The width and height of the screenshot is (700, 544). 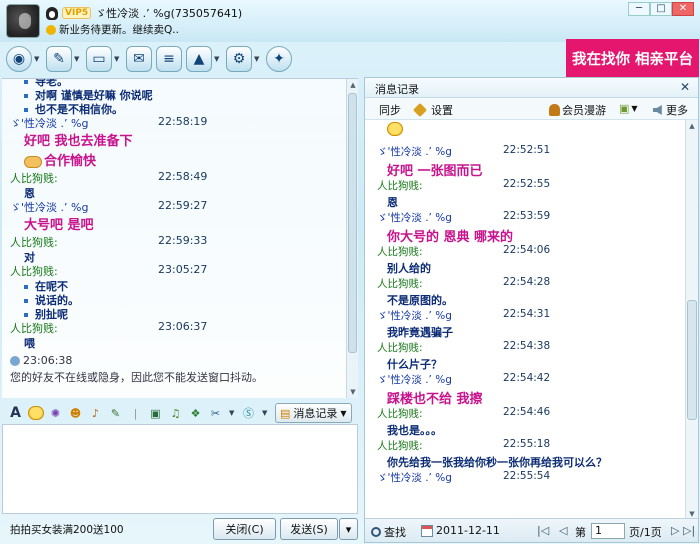 I want to click on chat-line: 人比狗贱: 22:59:33, so click(x=108, y=242).